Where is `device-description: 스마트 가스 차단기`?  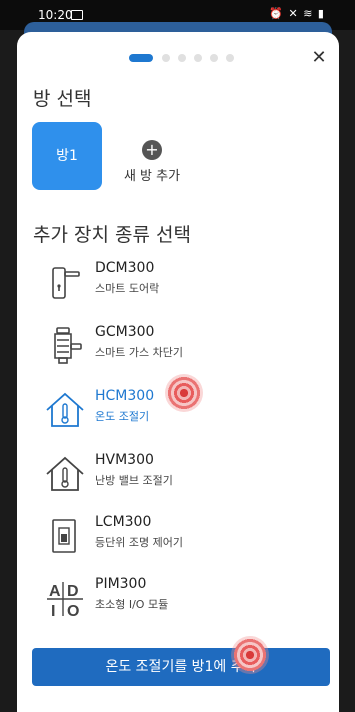 device-description: 스마트 가스 차단기 is located at coordinates (139, 352).